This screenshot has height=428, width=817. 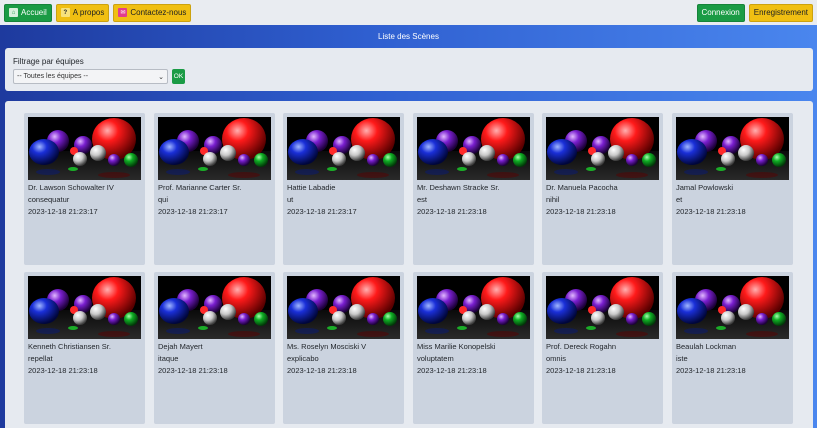 I want to click on login-button: Connexion, so click(x=720, y=12).